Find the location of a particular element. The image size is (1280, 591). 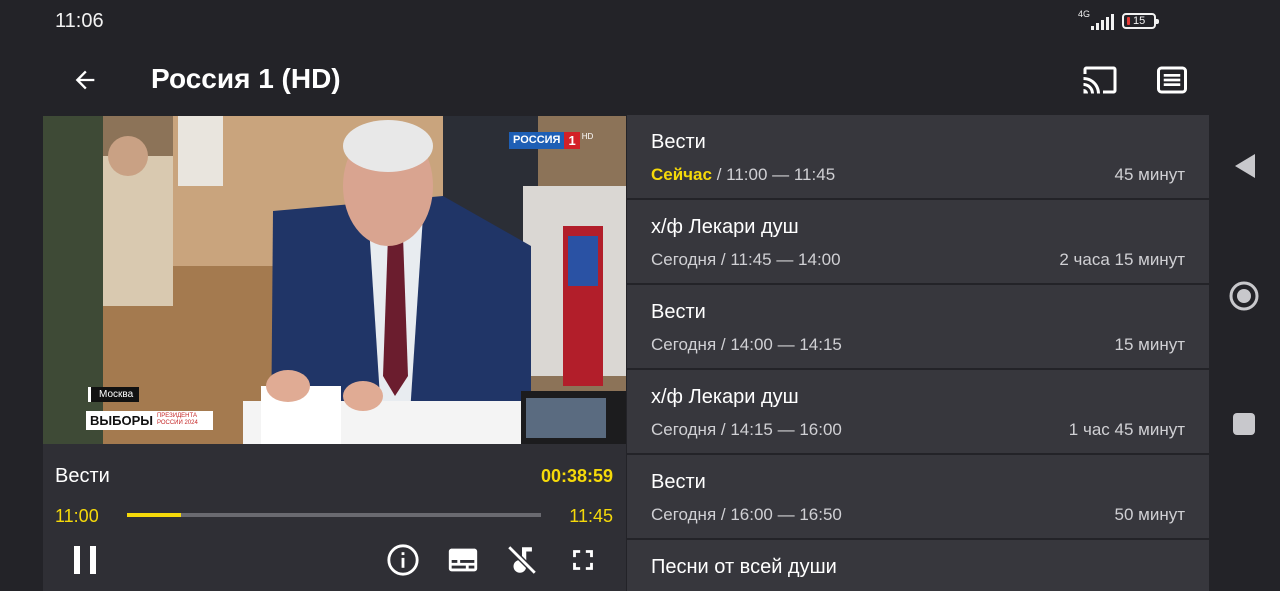

nav-back-icon is located at coordinates (1245, 166).